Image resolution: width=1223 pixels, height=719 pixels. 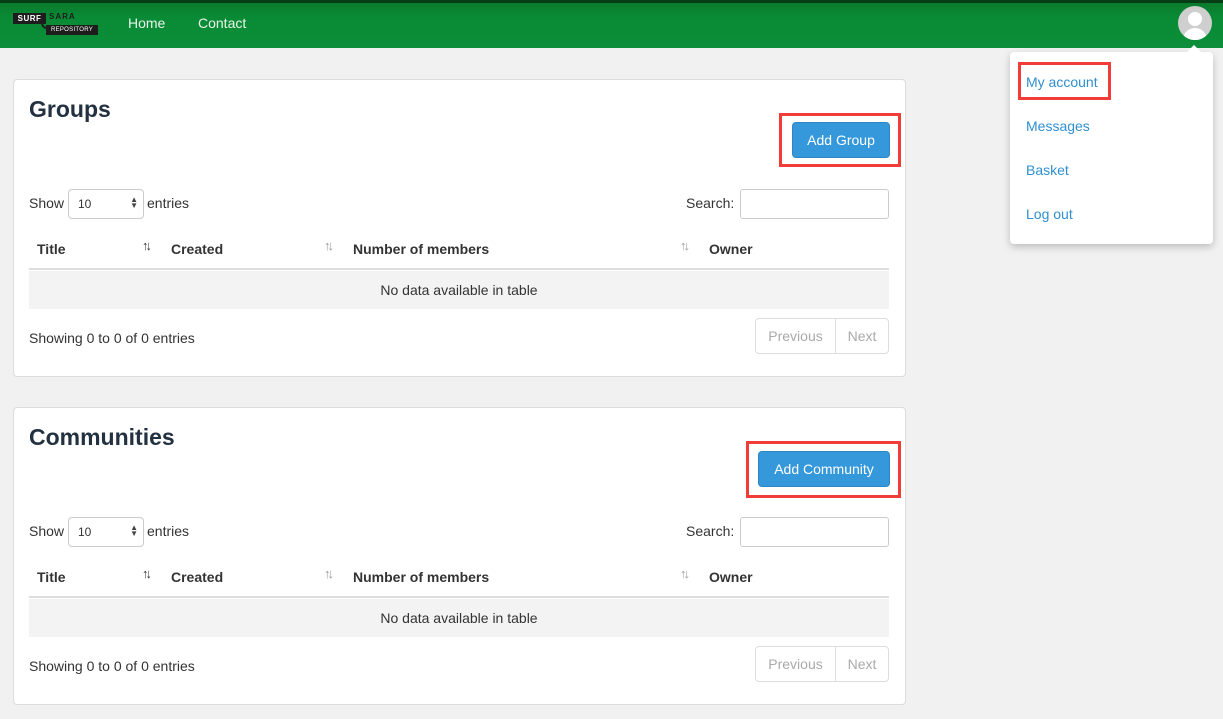 What do you see at coordinates (70, 109) in the screenshot?
I see `groups-title: Groups` at bounding box center [70, 109].